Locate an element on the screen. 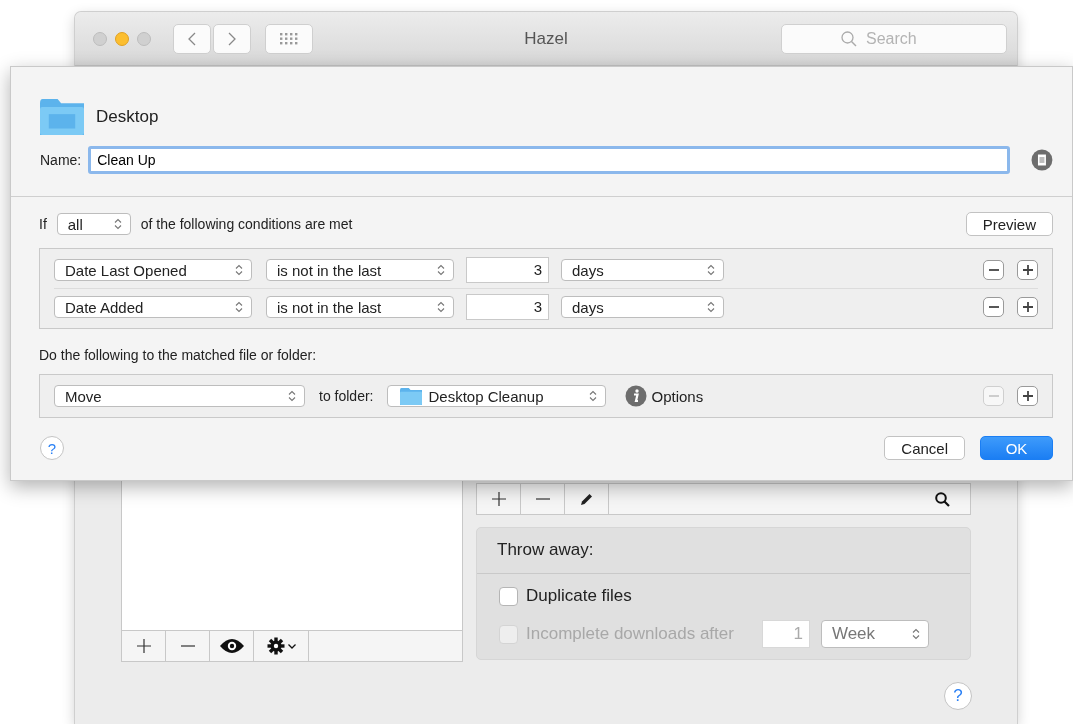  preview-button: Preview is located at coordinates (1009, 224).